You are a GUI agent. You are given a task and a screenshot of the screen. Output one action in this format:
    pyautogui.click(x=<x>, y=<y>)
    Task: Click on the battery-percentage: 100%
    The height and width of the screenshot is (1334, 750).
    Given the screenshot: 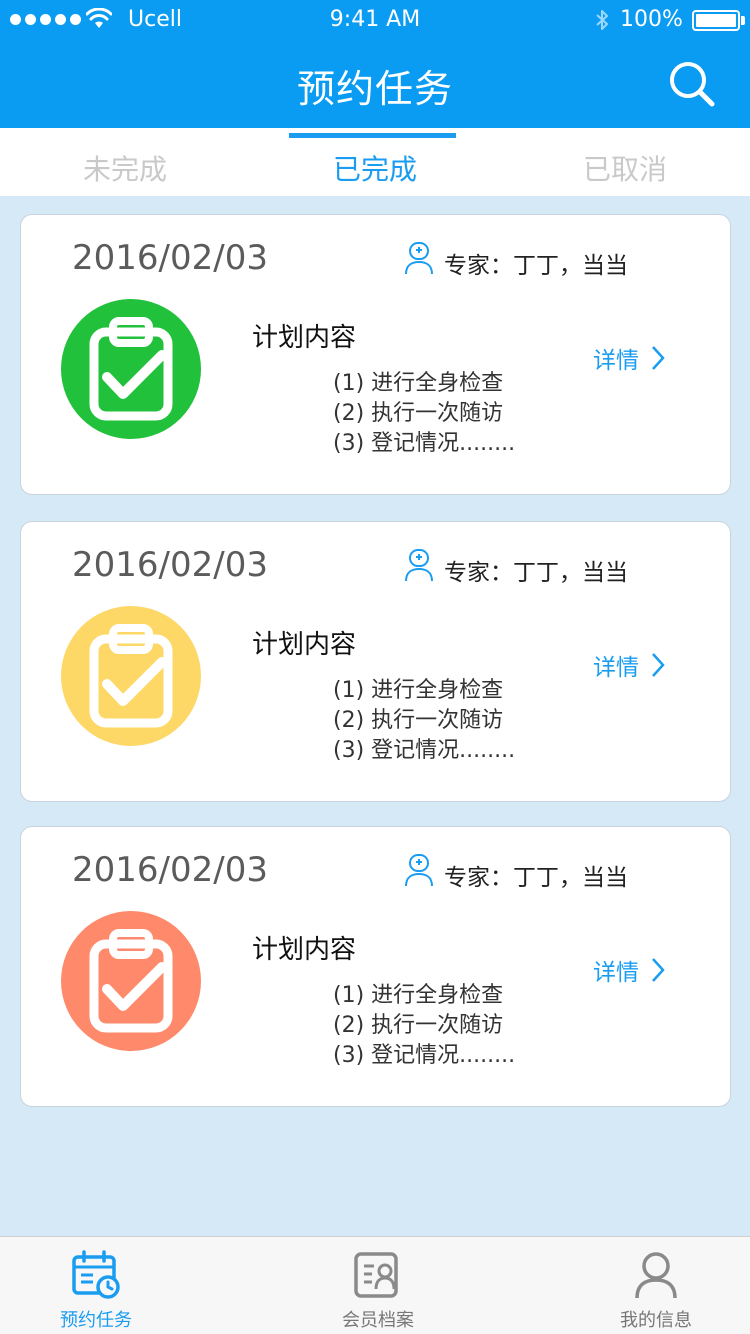 What is the action you would take?
    pyautogui.click(x=651, y=19)
    